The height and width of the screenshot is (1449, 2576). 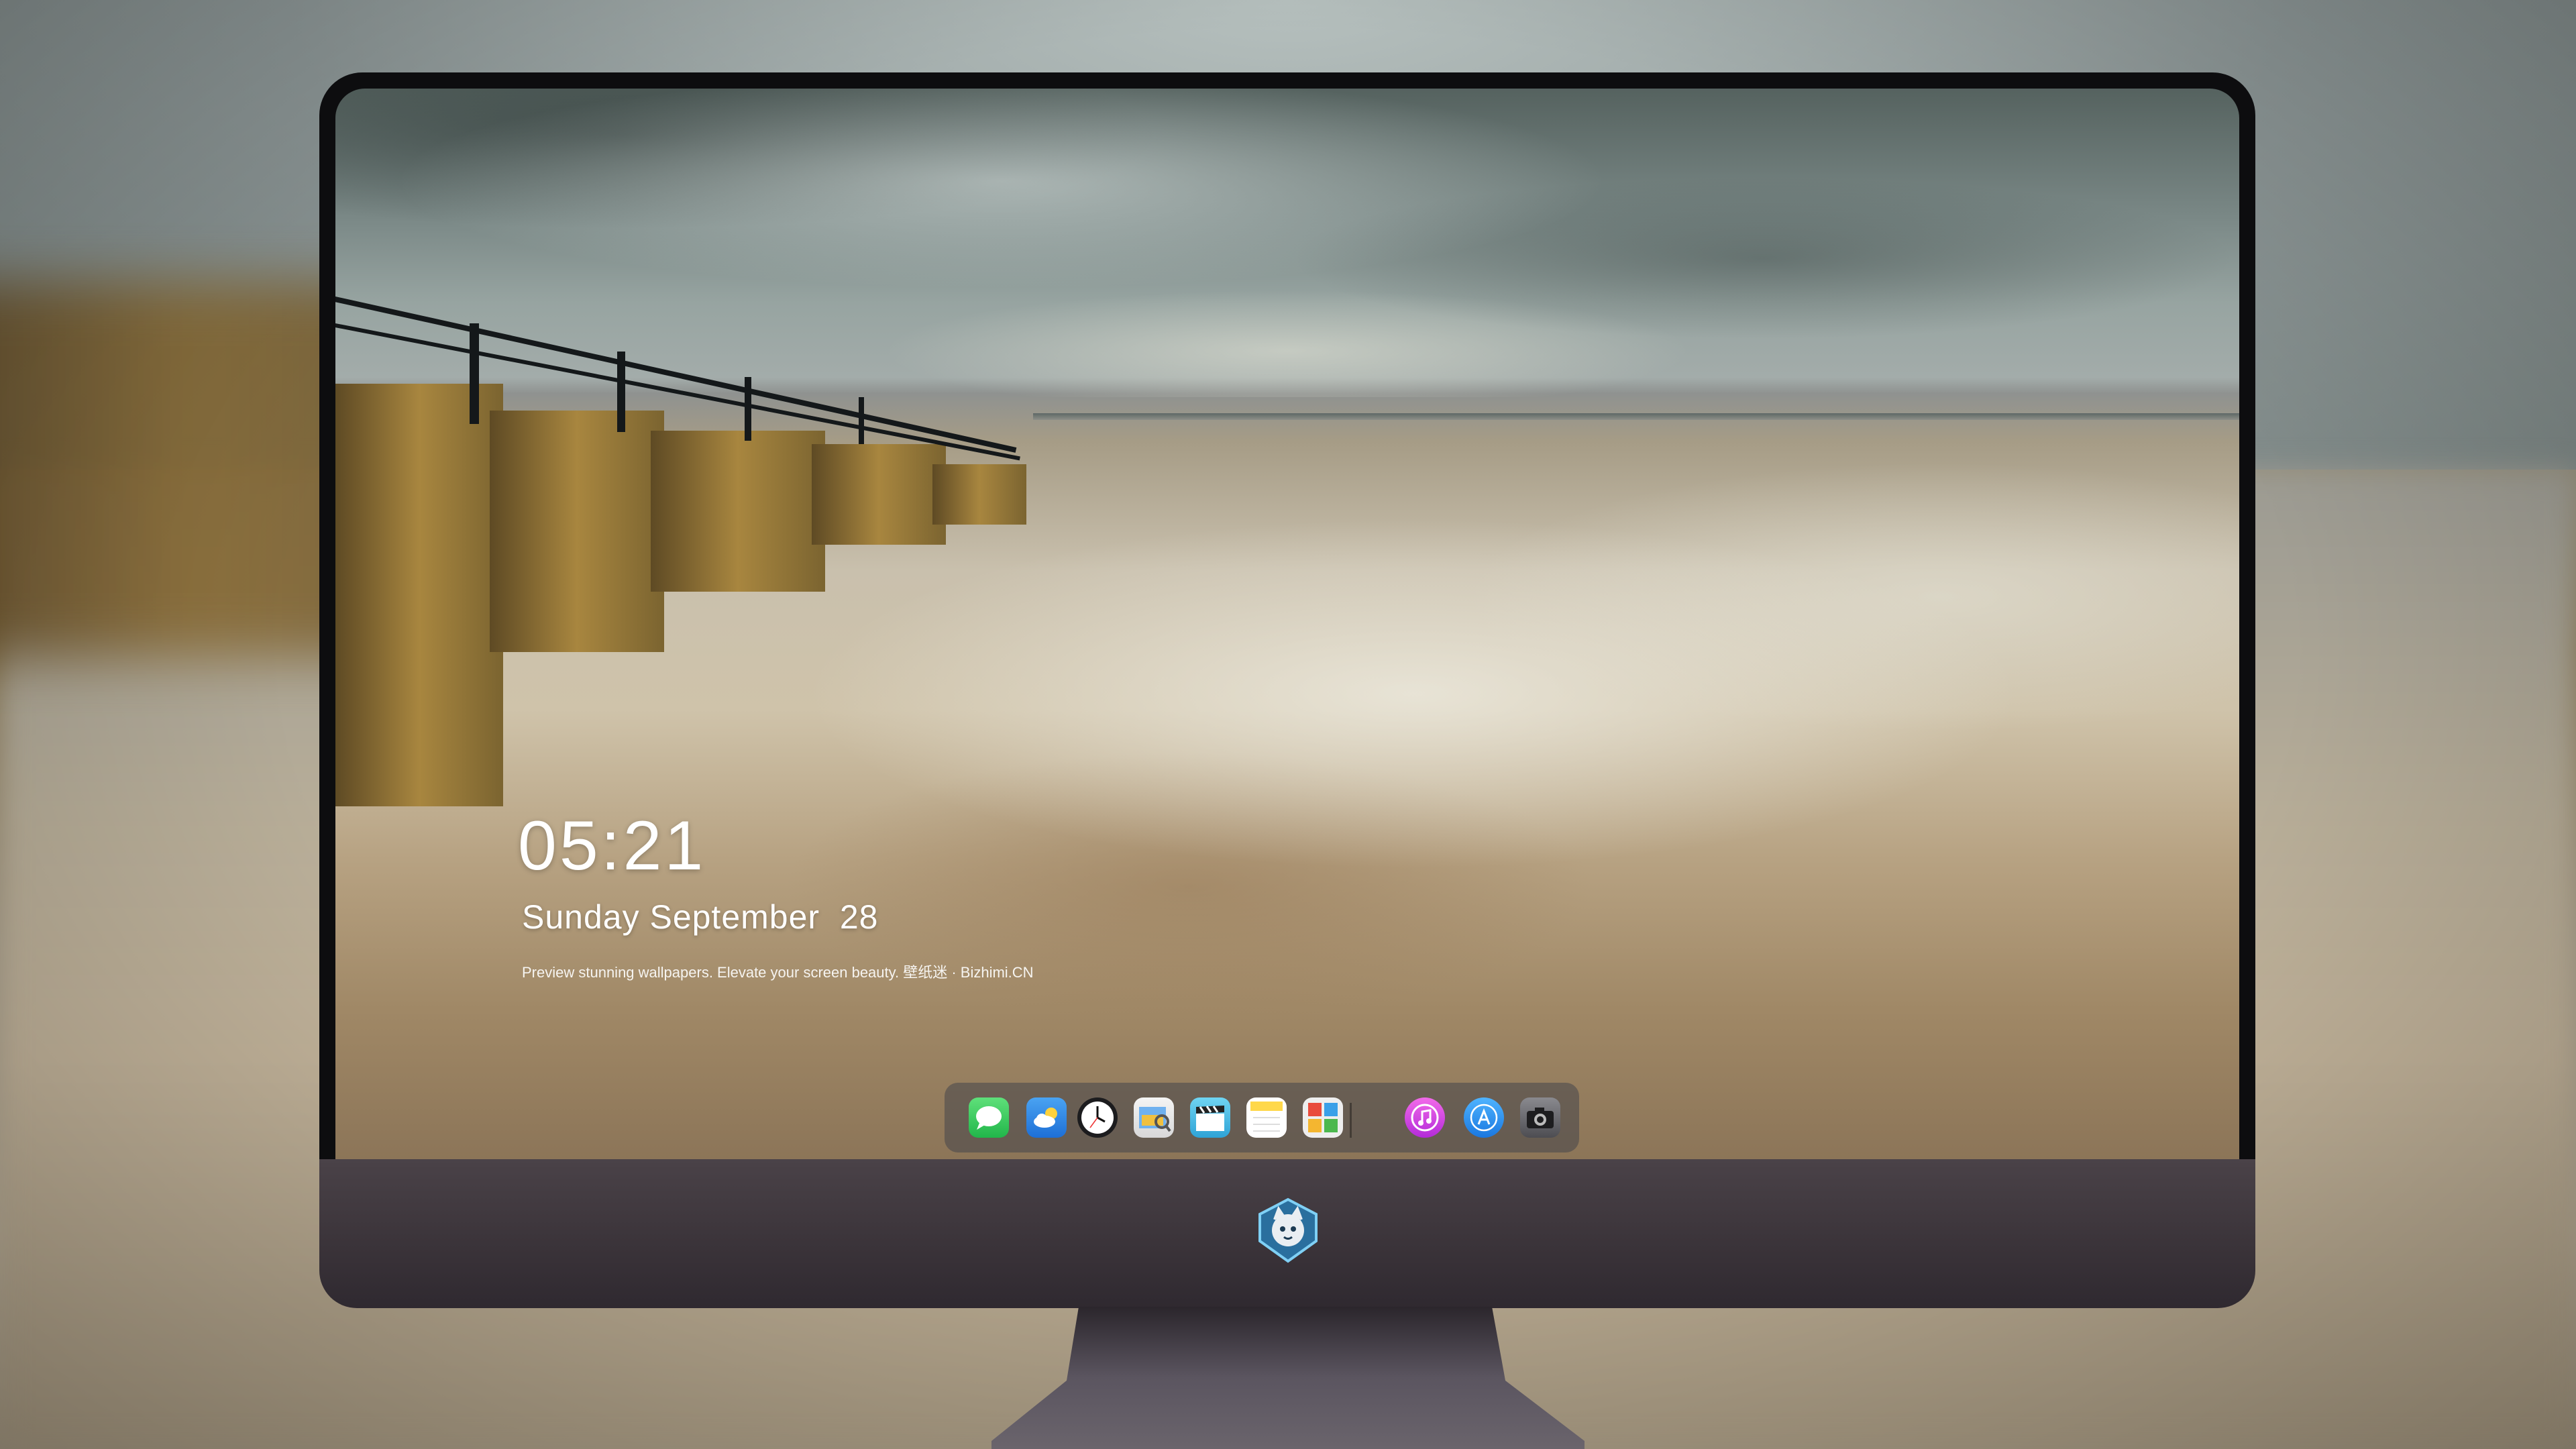 I want to click on preview-icon, so click(x=1155, y=1119).